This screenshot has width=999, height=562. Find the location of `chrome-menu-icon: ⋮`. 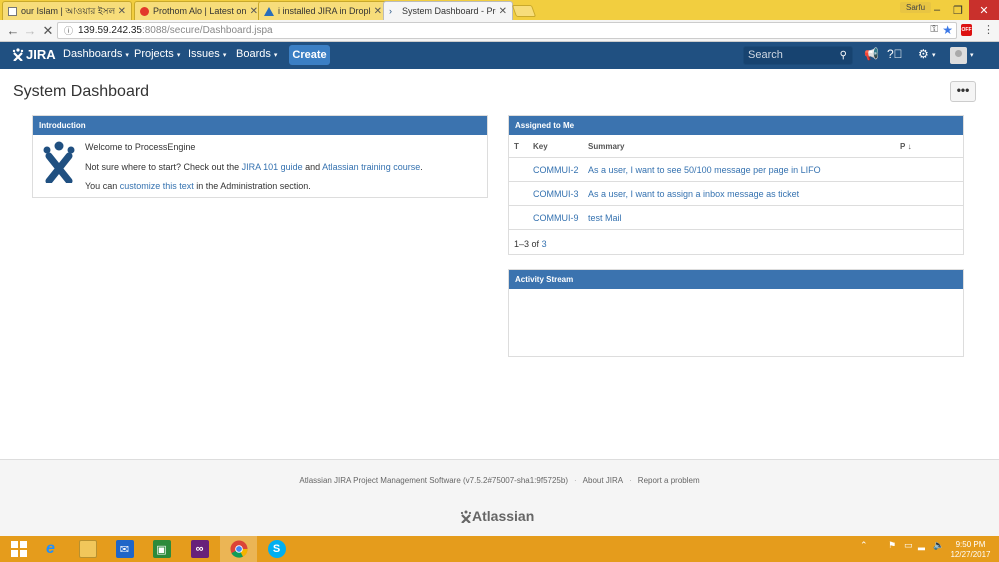

chrome-menu-icon: ⋮ is located at coordinates (988, 29).